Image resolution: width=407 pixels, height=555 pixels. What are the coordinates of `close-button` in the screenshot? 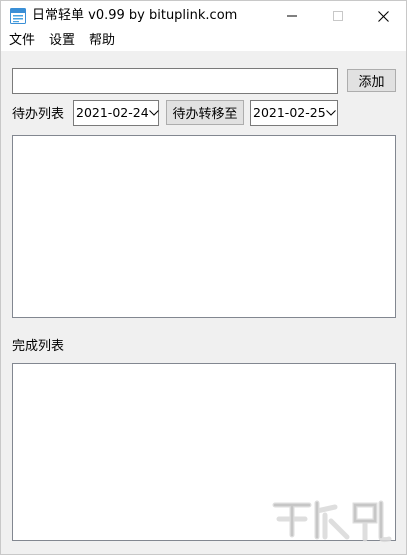 It's located at (383, 16).